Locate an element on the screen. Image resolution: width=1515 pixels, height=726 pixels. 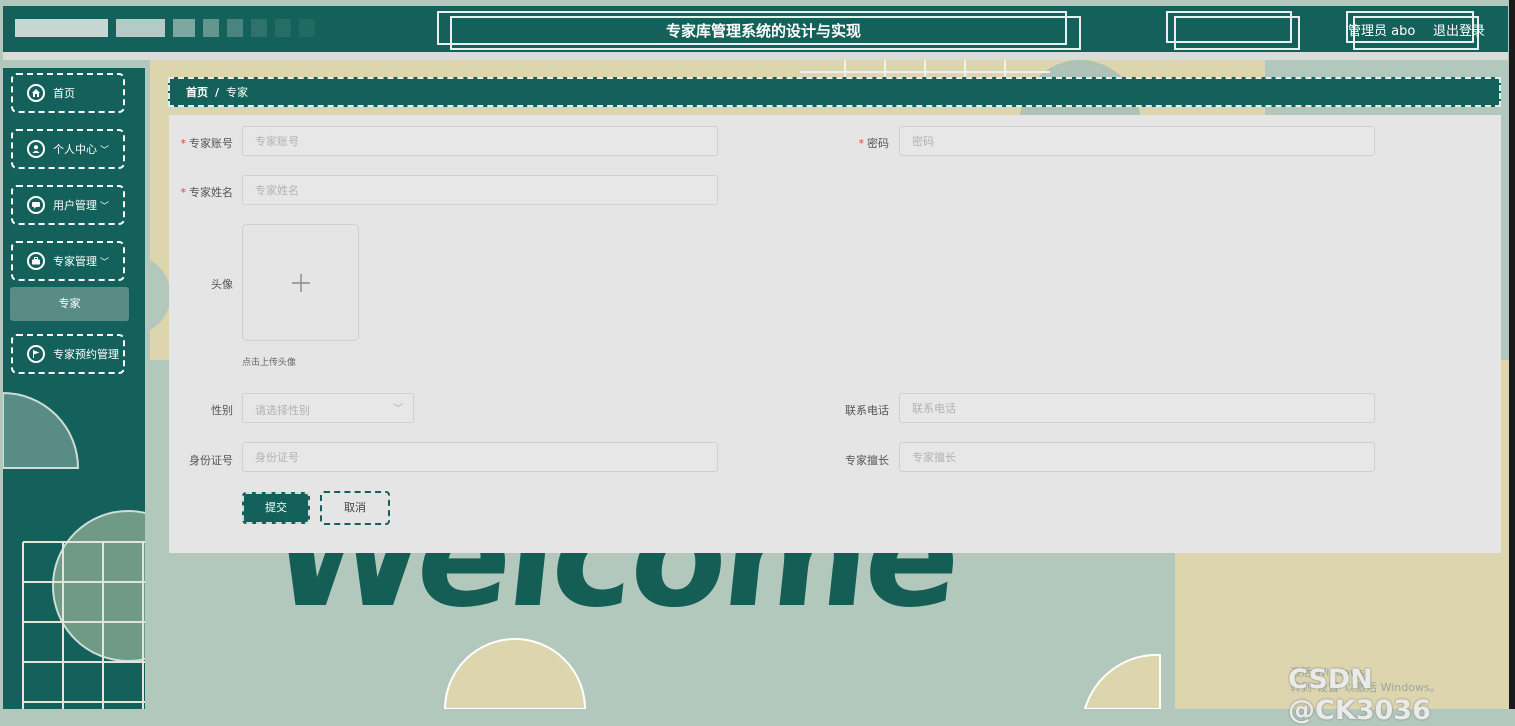
sidebar-subitem-expert: 专家 is located at coordinates (69, 304).